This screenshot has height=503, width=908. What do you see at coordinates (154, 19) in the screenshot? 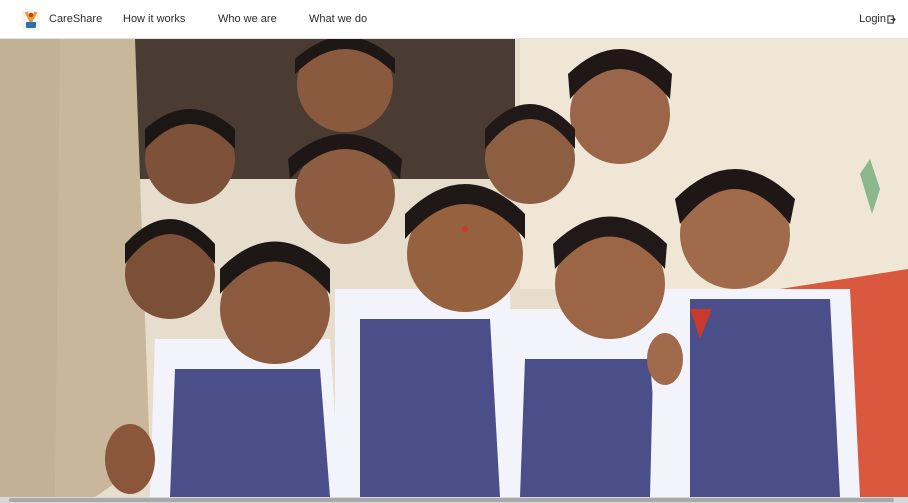
I see `nav-link-how-it-works: How it works` at bounding box center [154, 19].